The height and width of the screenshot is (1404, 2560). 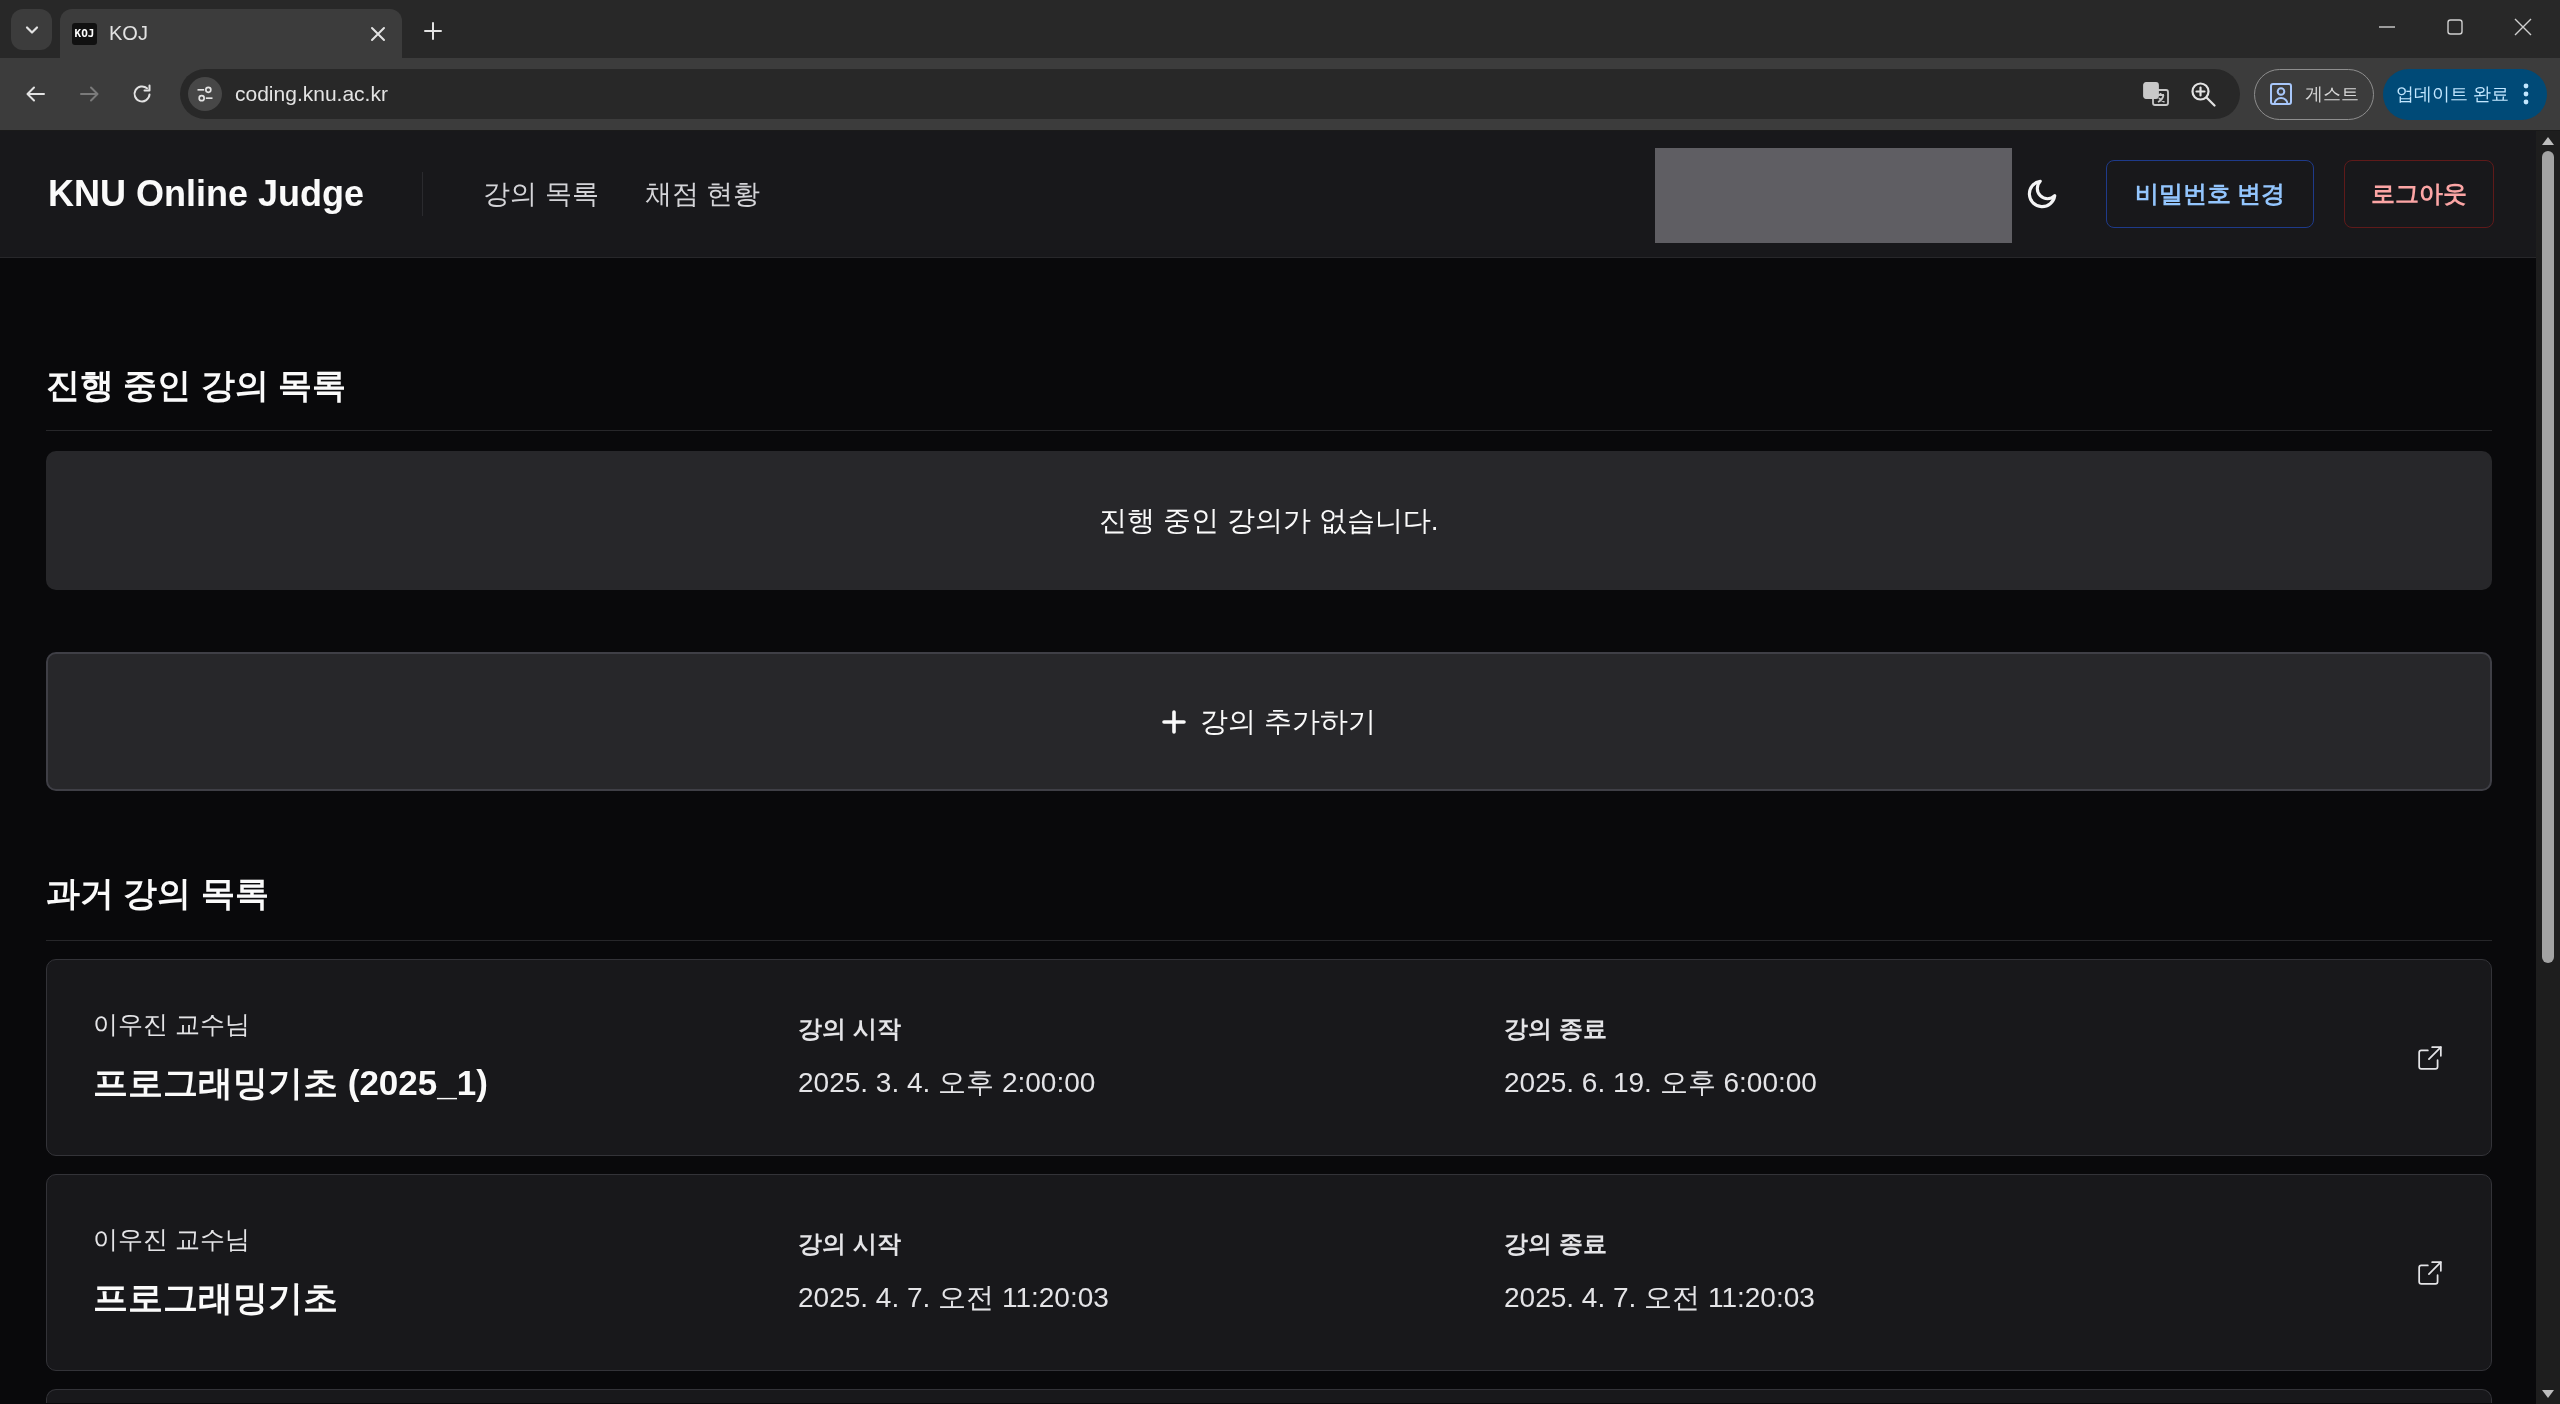 I want to click on translate-icon, so click(x=2156, y=94).